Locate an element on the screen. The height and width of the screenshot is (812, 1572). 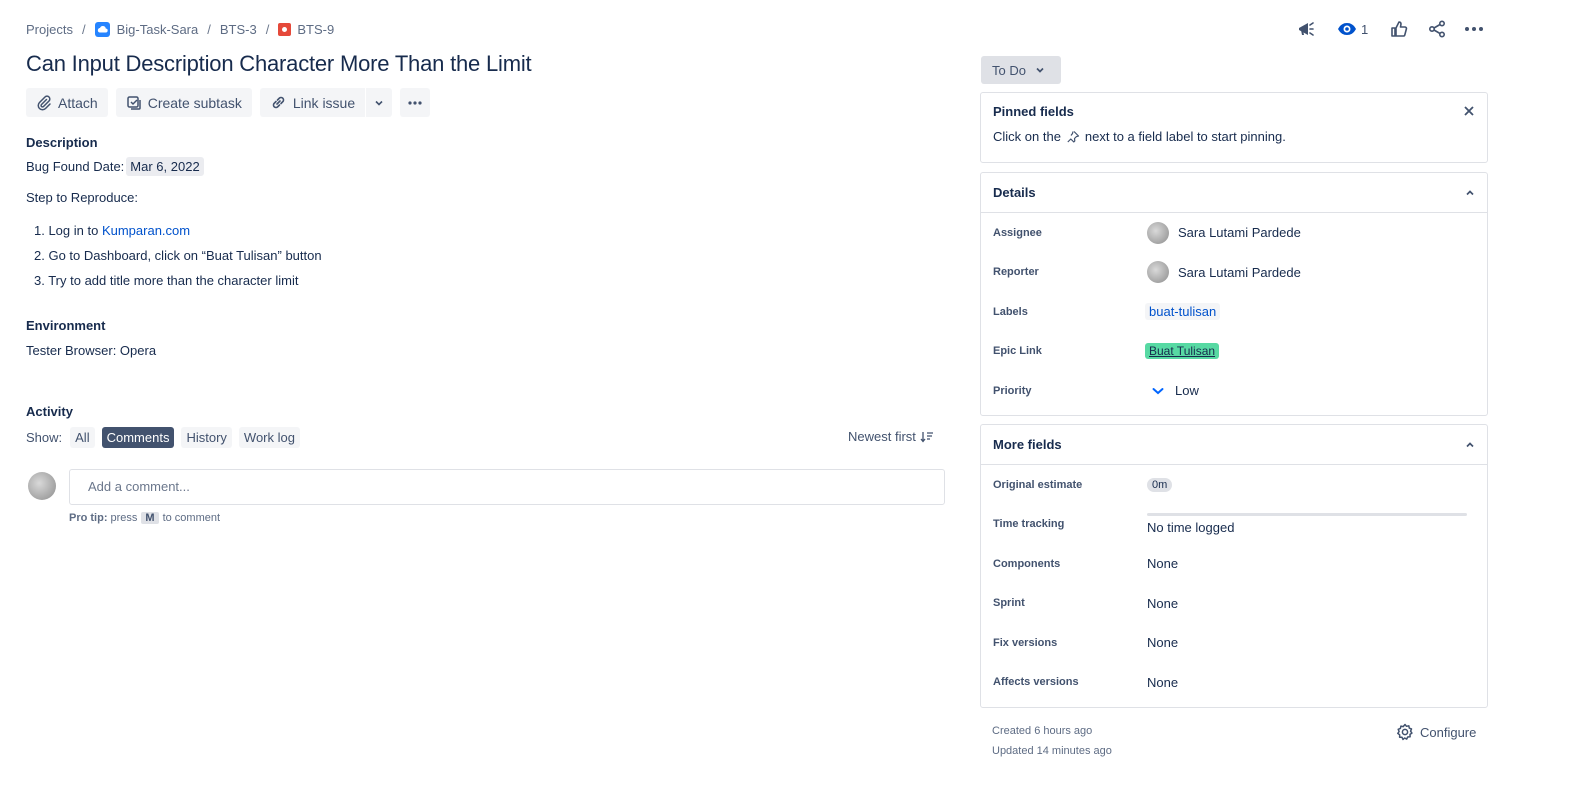
sprint-value: None is located at coordinates (1162, 603).